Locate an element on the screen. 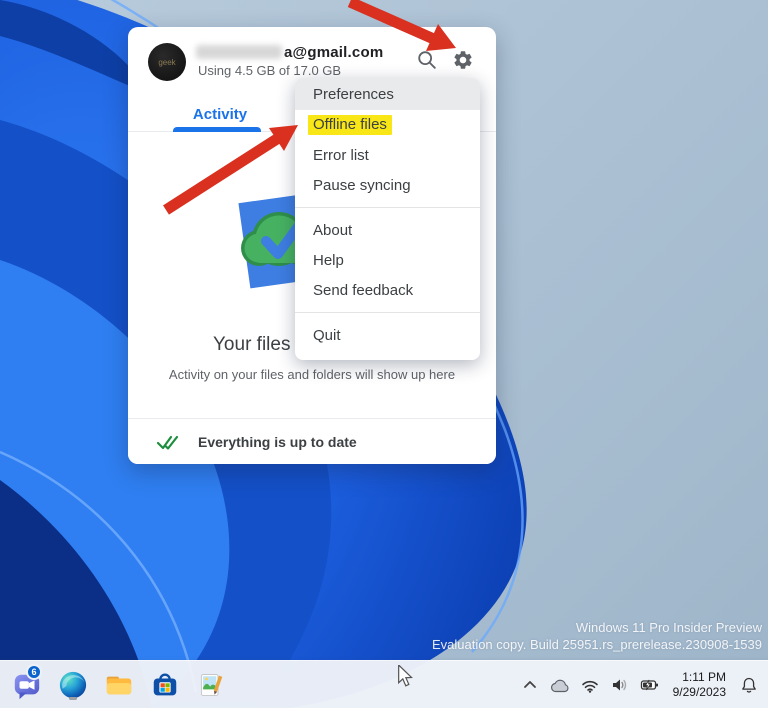 The image size is (768, 708). menu-item-offline-files: Offline files is located at coordinates (387, 125).